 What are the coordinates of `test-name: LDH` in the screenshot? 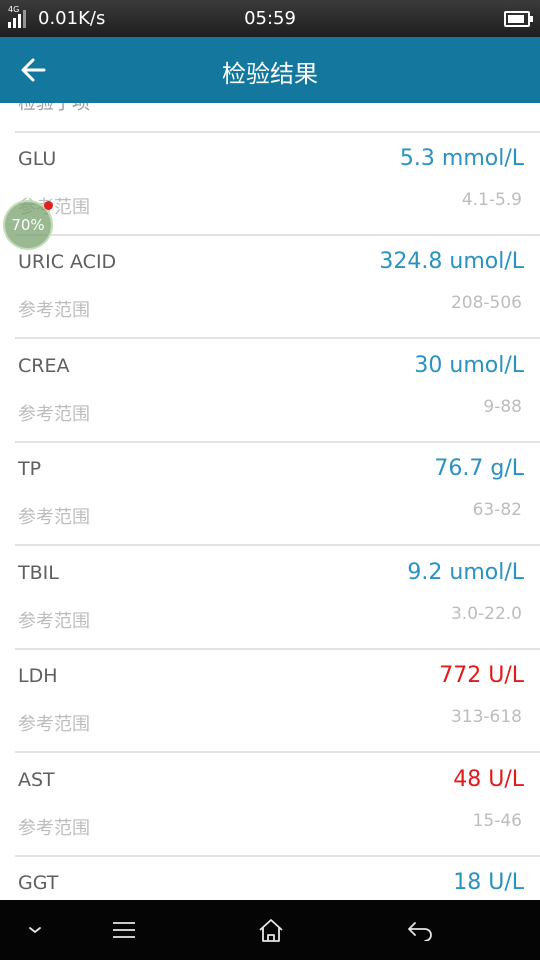 It's located at (38, 676).